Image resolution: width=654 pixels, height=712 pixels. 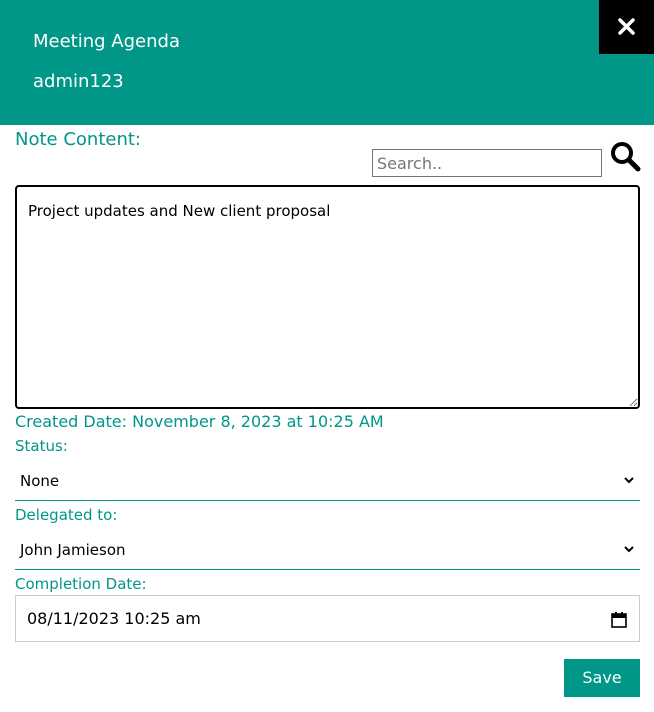 I want to click on close-icon, so click(x=626, y=26).